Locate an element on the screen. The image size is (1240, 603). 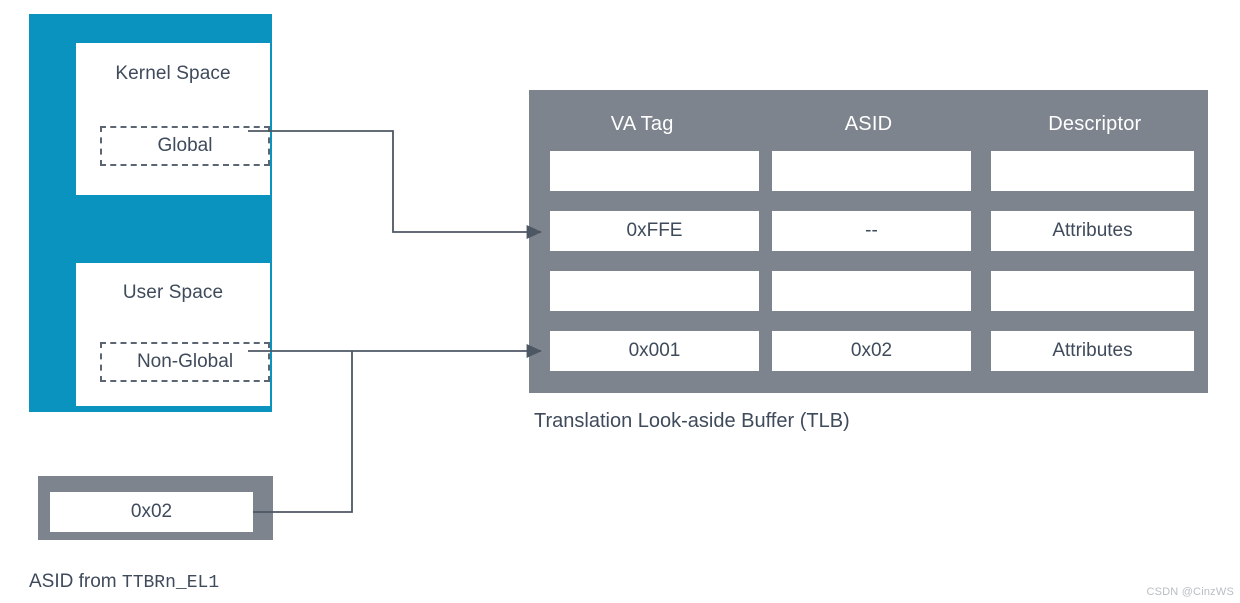
user-space-label: User Space is located at coordinates (173, 292).